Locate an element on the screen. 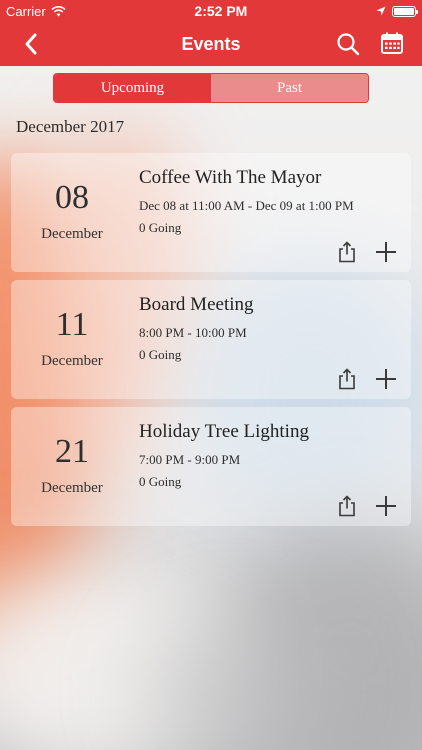 This screenshot has width=422, height=750. battery-icon is located at coordinates (405, 11).